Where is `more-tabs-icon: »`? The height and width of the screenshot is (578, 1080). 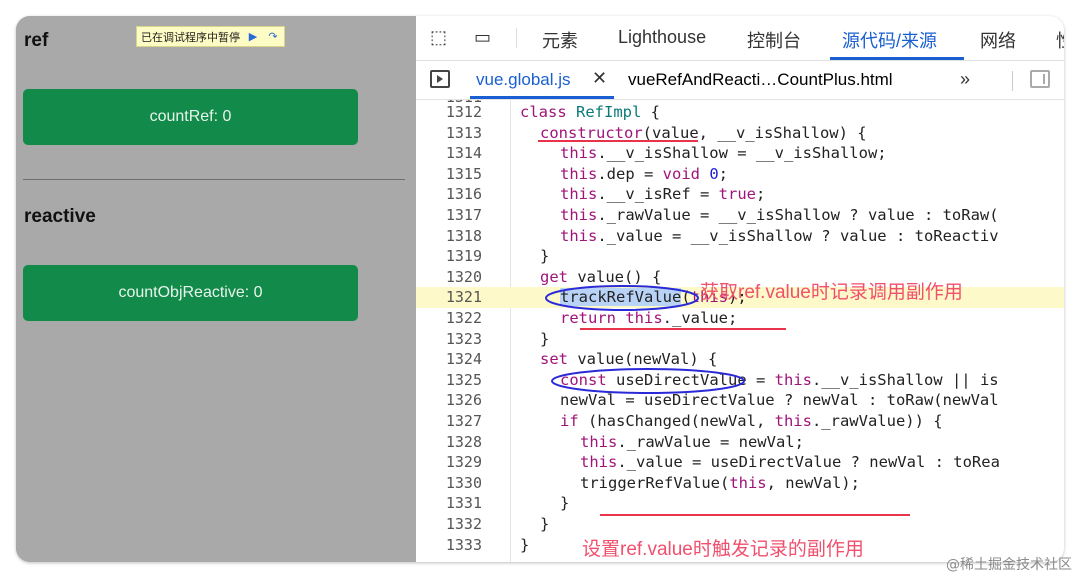 more-tabs-icon: » is located at coordinates (965, 79).